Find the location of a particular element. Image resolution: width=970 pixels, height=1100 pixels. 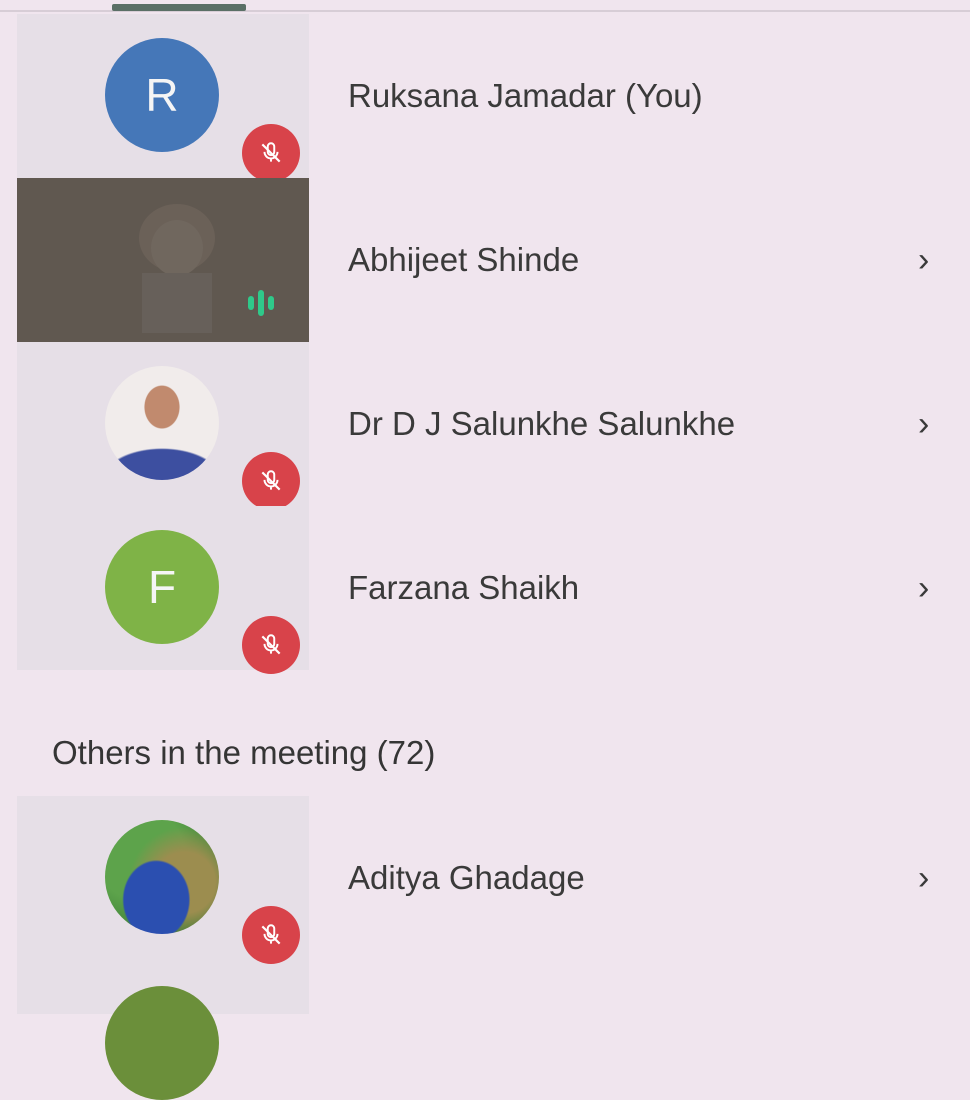

video-thumbnail is located at coordinates (177, 268).